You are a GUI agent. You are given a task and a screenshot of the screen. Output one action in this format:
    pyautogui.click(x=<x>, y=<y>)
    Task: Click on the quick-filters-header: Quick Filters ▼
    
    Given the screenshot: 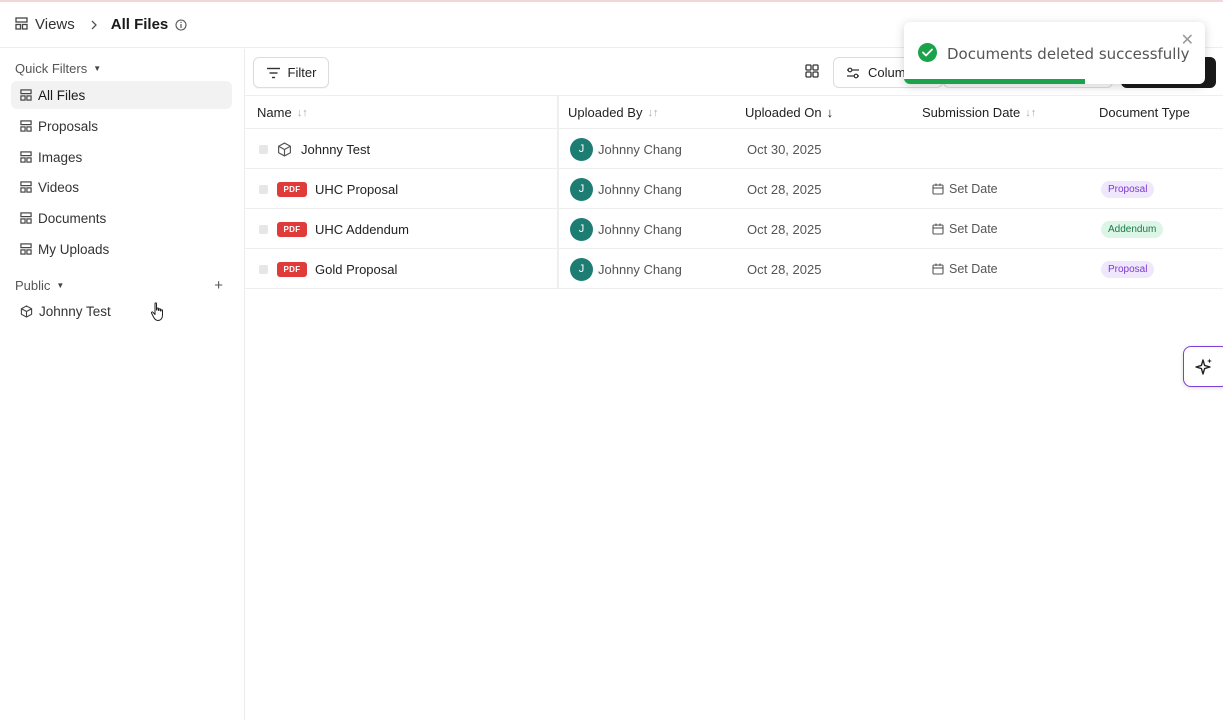 What is the action you would take?
    pyautogui.click(x=50, y=68)
    